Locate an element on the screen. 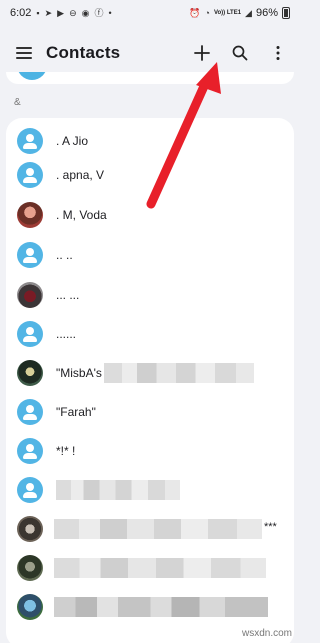 The image size is (320, 643). contact-row: "Farah" is located at coordinates (150, 412).